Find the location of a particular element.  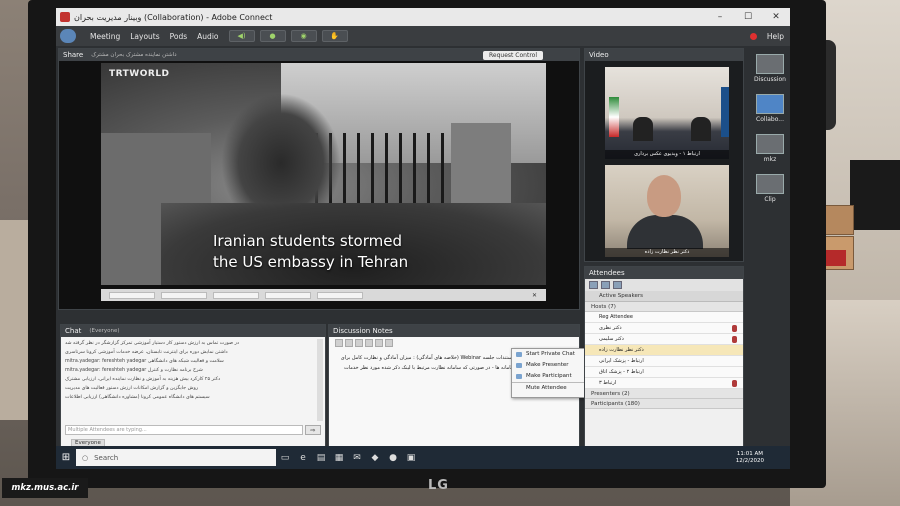

font-size-icon is located at coordinates (369, 343).